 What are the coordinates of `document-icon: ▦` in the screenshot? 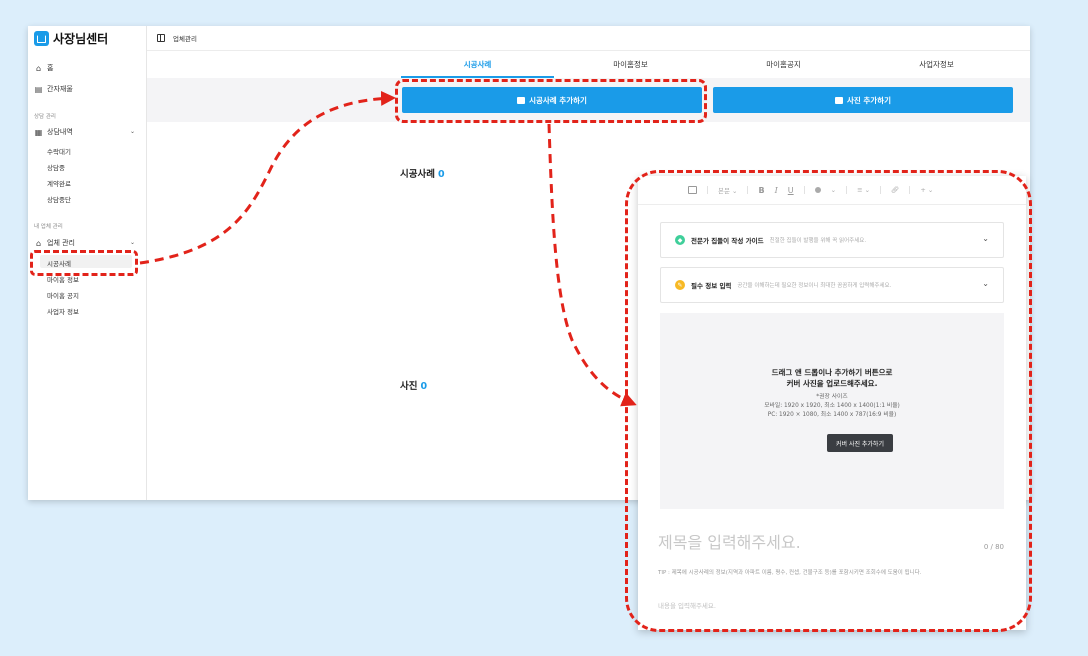 It's located at (38, 132).